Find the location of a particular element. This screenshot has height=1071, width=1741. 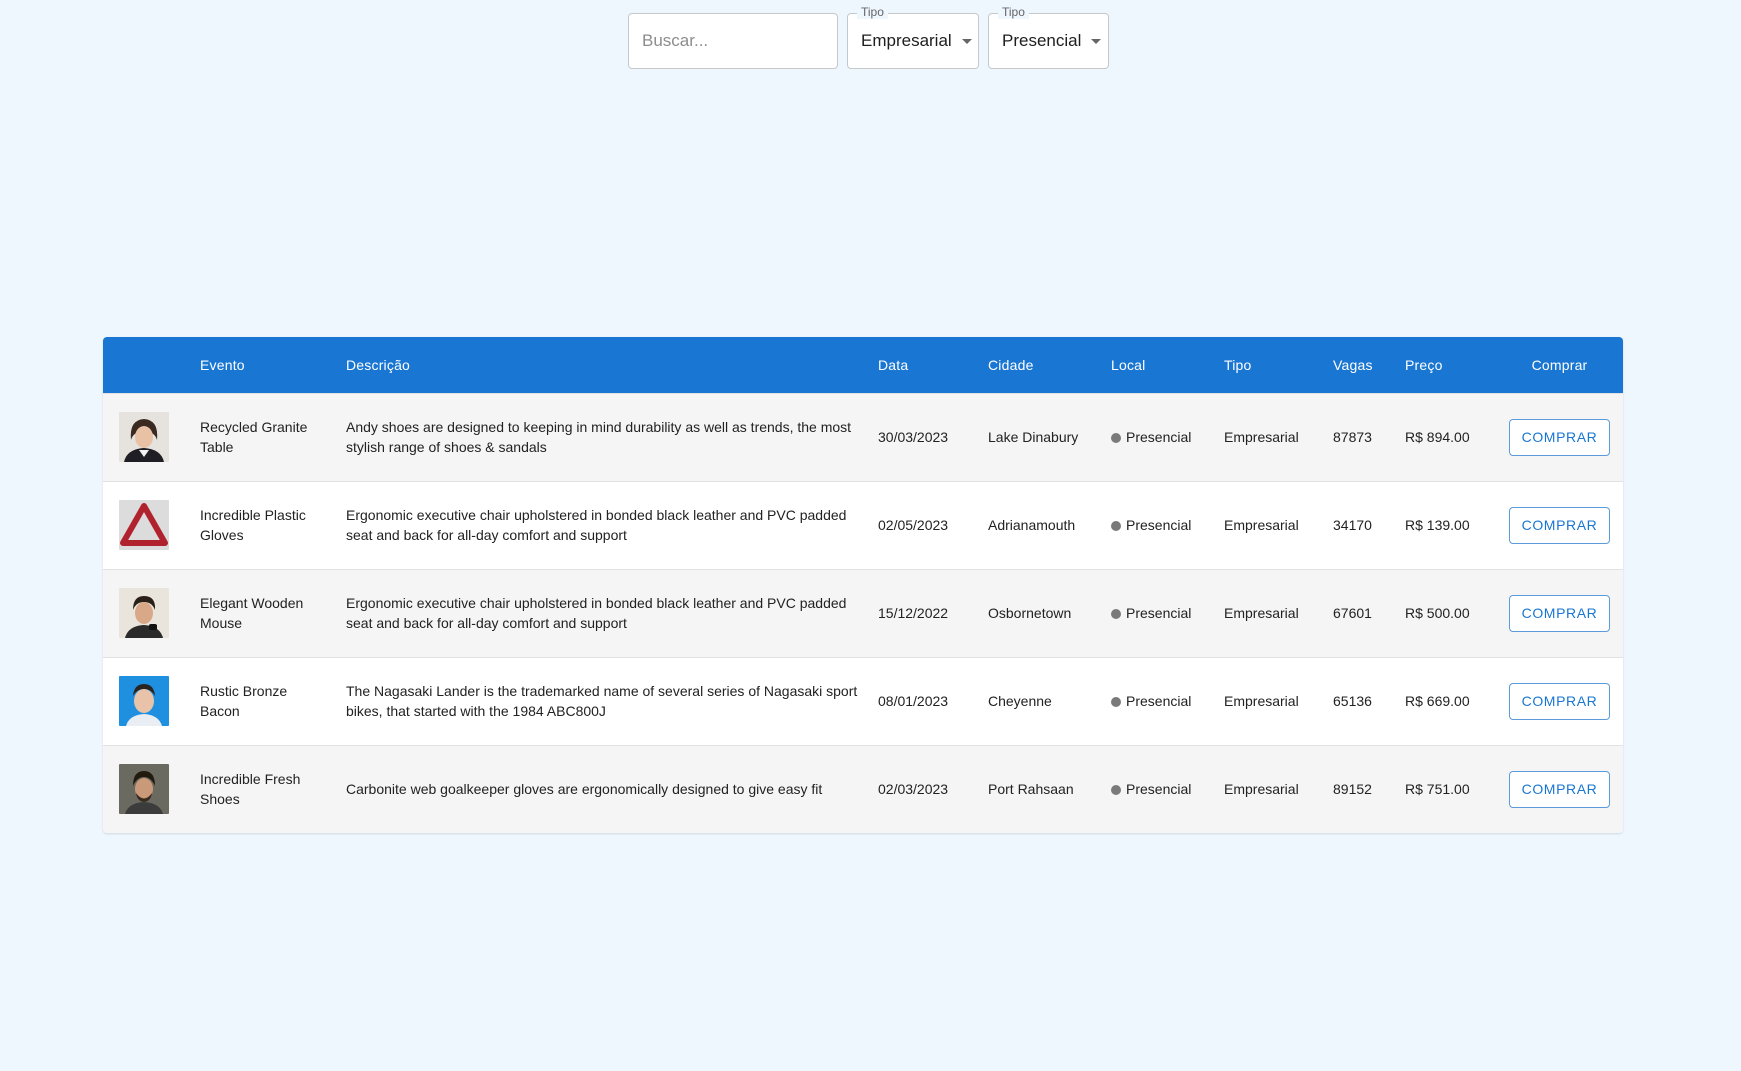

cell-preco: R$ 500.00 is located at coordinates (1437, 613).